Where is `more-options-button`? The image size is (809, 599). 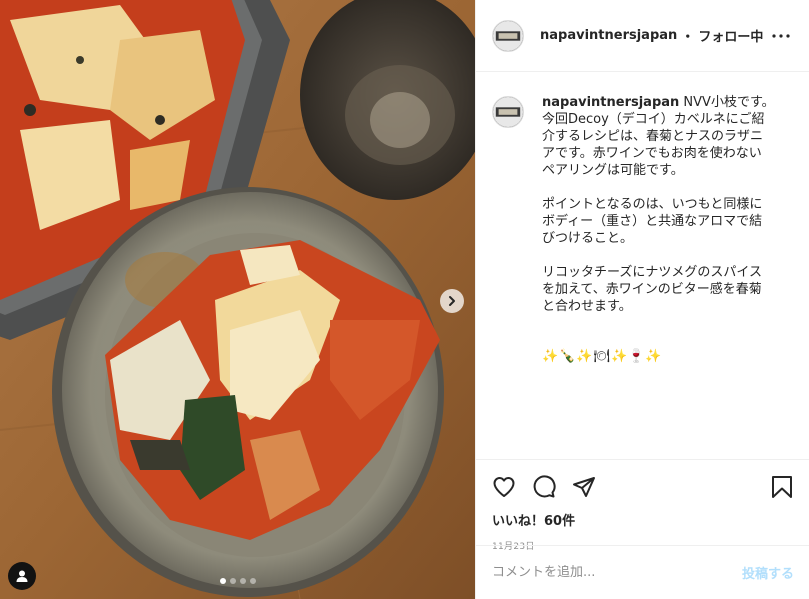 more-options-button is located at coordinates (781, 36).